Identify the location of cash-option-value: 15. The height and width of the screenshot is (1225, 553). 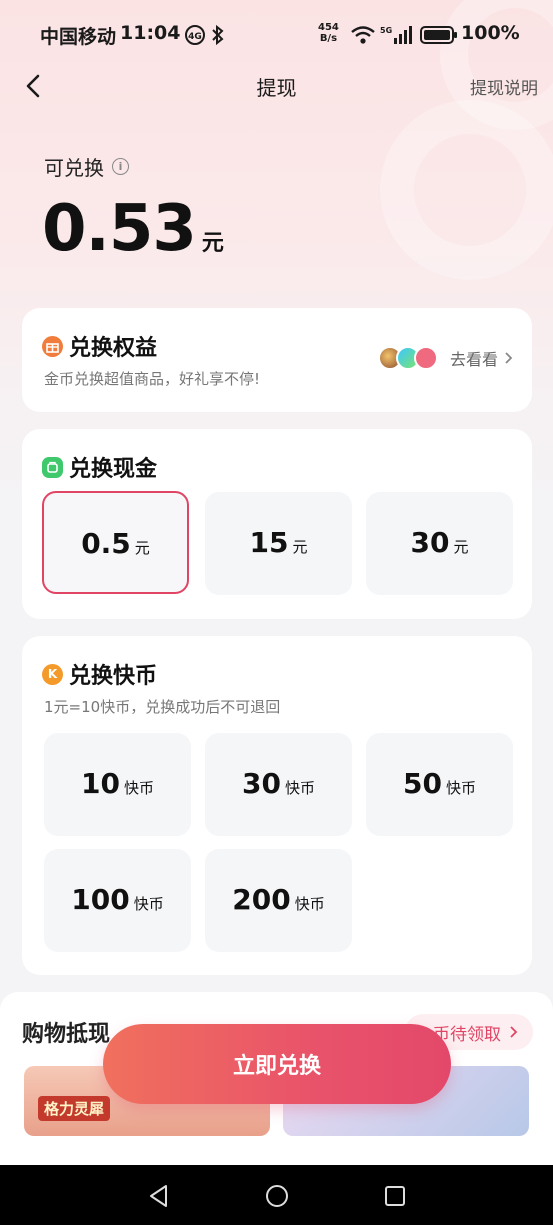
(269, 542).